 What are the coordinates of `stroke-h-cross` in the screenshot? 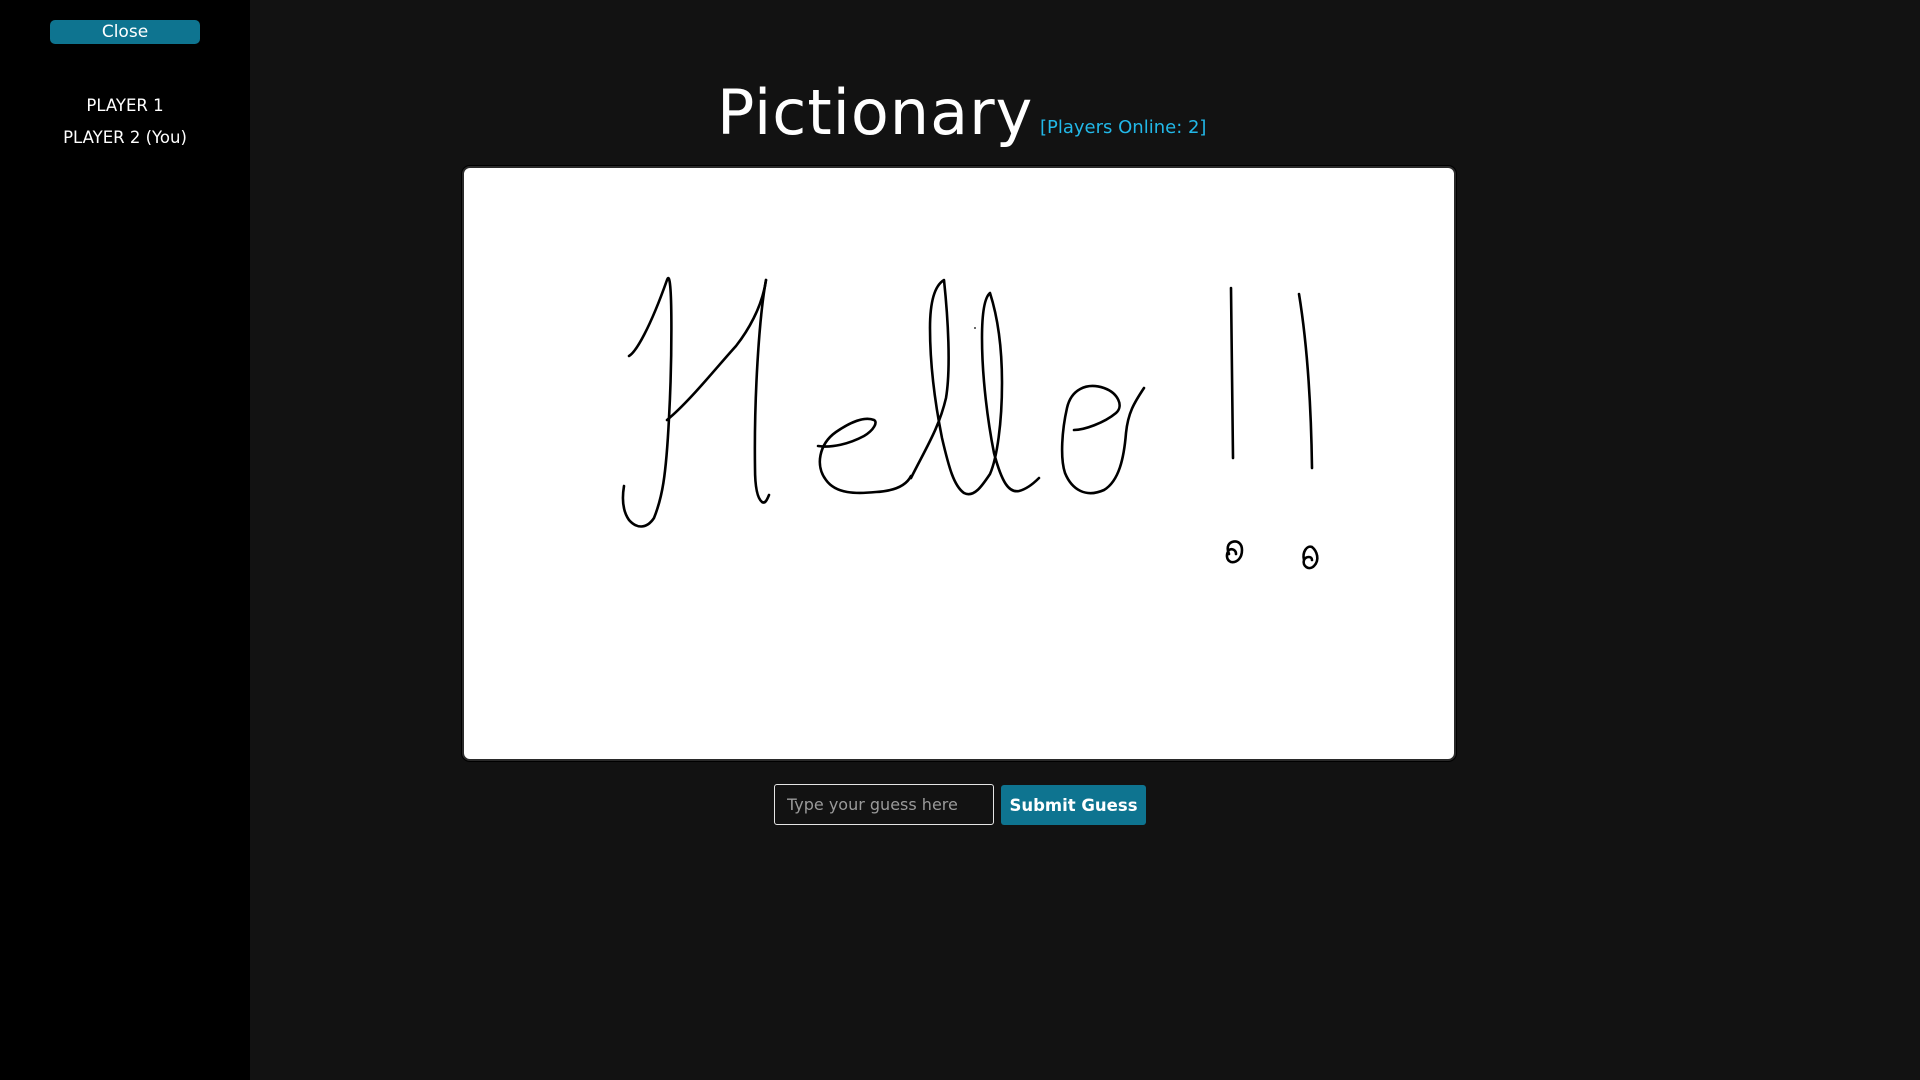 It's located at (716, 350).